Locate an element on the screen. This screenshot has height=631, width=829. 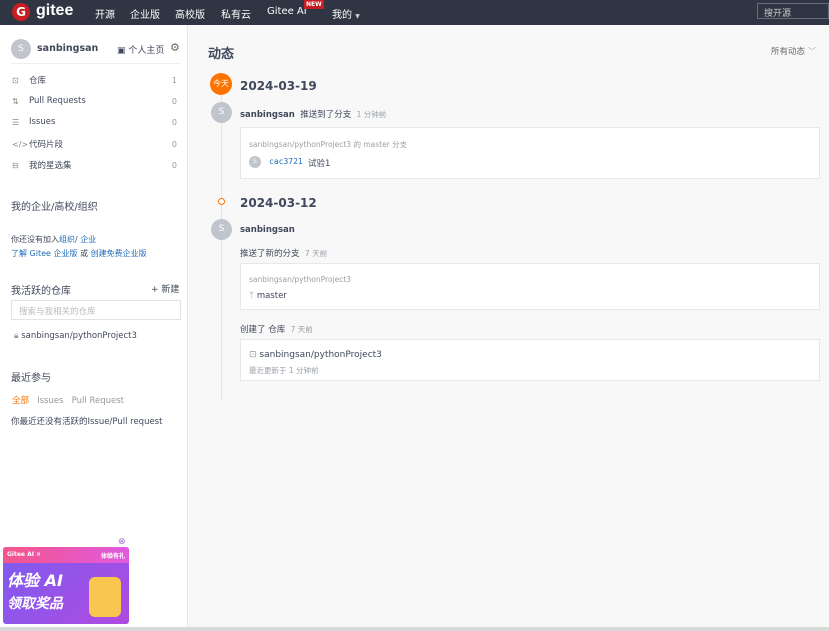
ad-banner: Gitee AI × 体验有礼 体验 AI 领取奖品 is located at coordinates (66, 585).